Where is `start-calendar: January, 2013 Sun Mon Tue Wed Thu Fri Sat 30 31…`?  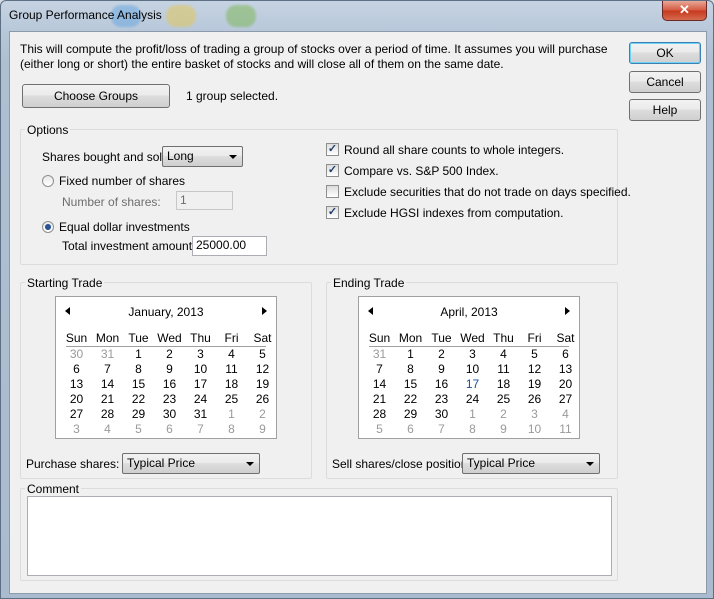
start-calendar: January, 2013 Sun Mon Tue Wed Thu Fri Sat 30 31… is located at coordinates (166, 367).